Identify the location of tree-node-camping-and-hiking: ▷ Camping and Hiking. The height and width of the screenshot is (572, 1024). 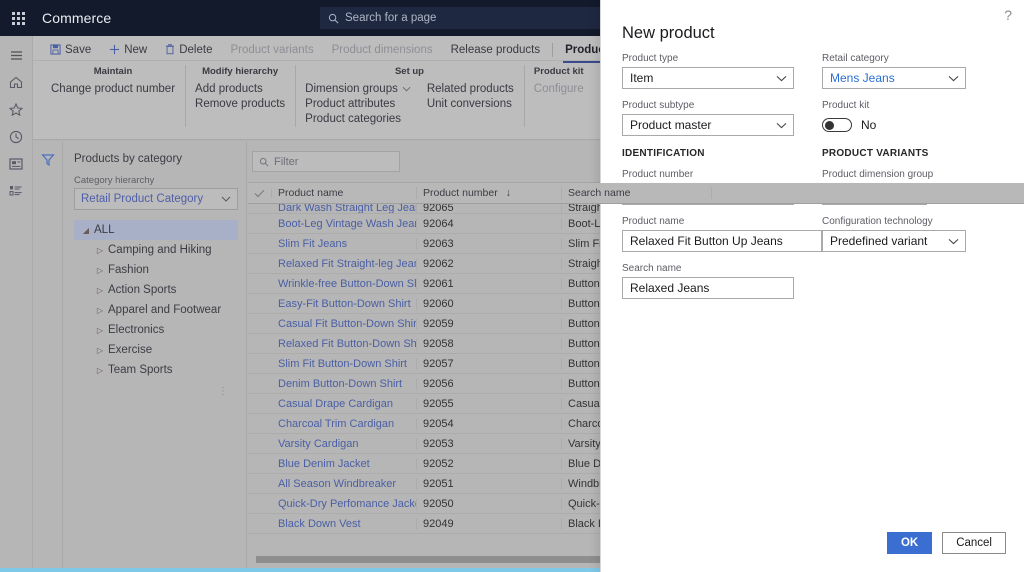
(156, 250).